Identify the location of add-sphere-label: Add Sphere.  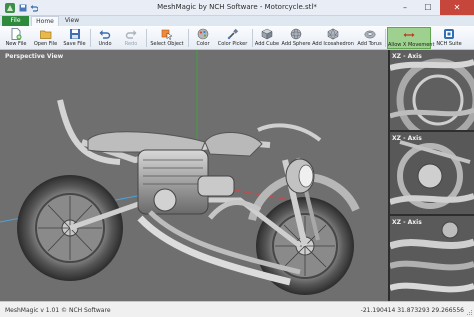
(296, 44).